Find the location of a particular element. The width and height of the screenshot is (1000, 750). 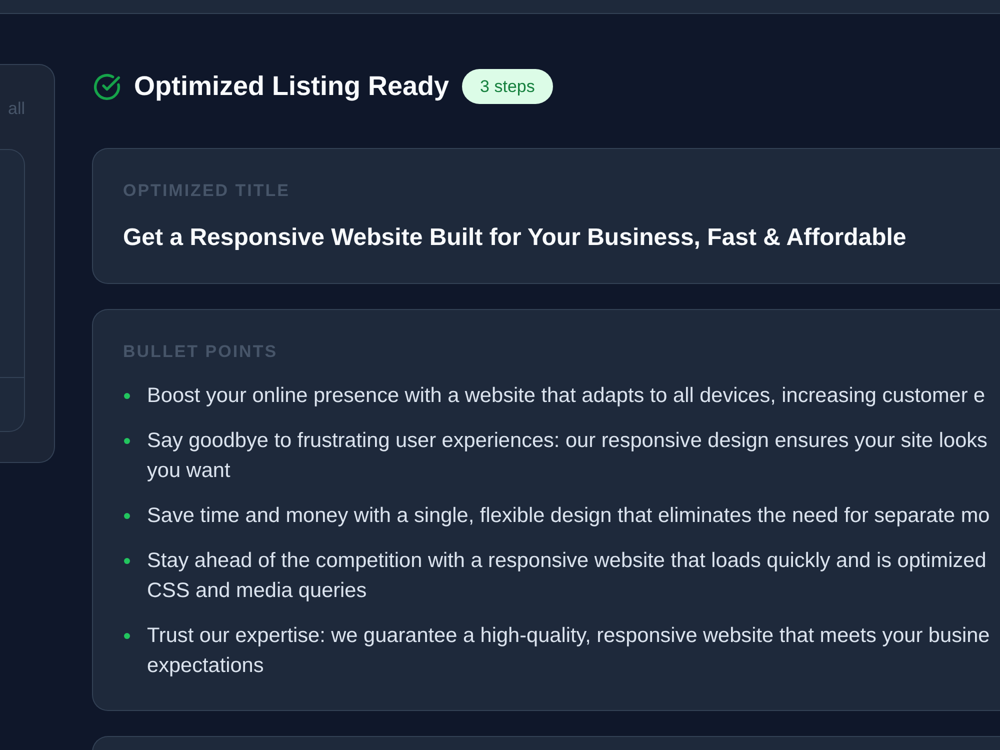

bullet-text: Save time and money with a single, flexible design that eliminates the need for separate mo is located at coordinates (568, 516).